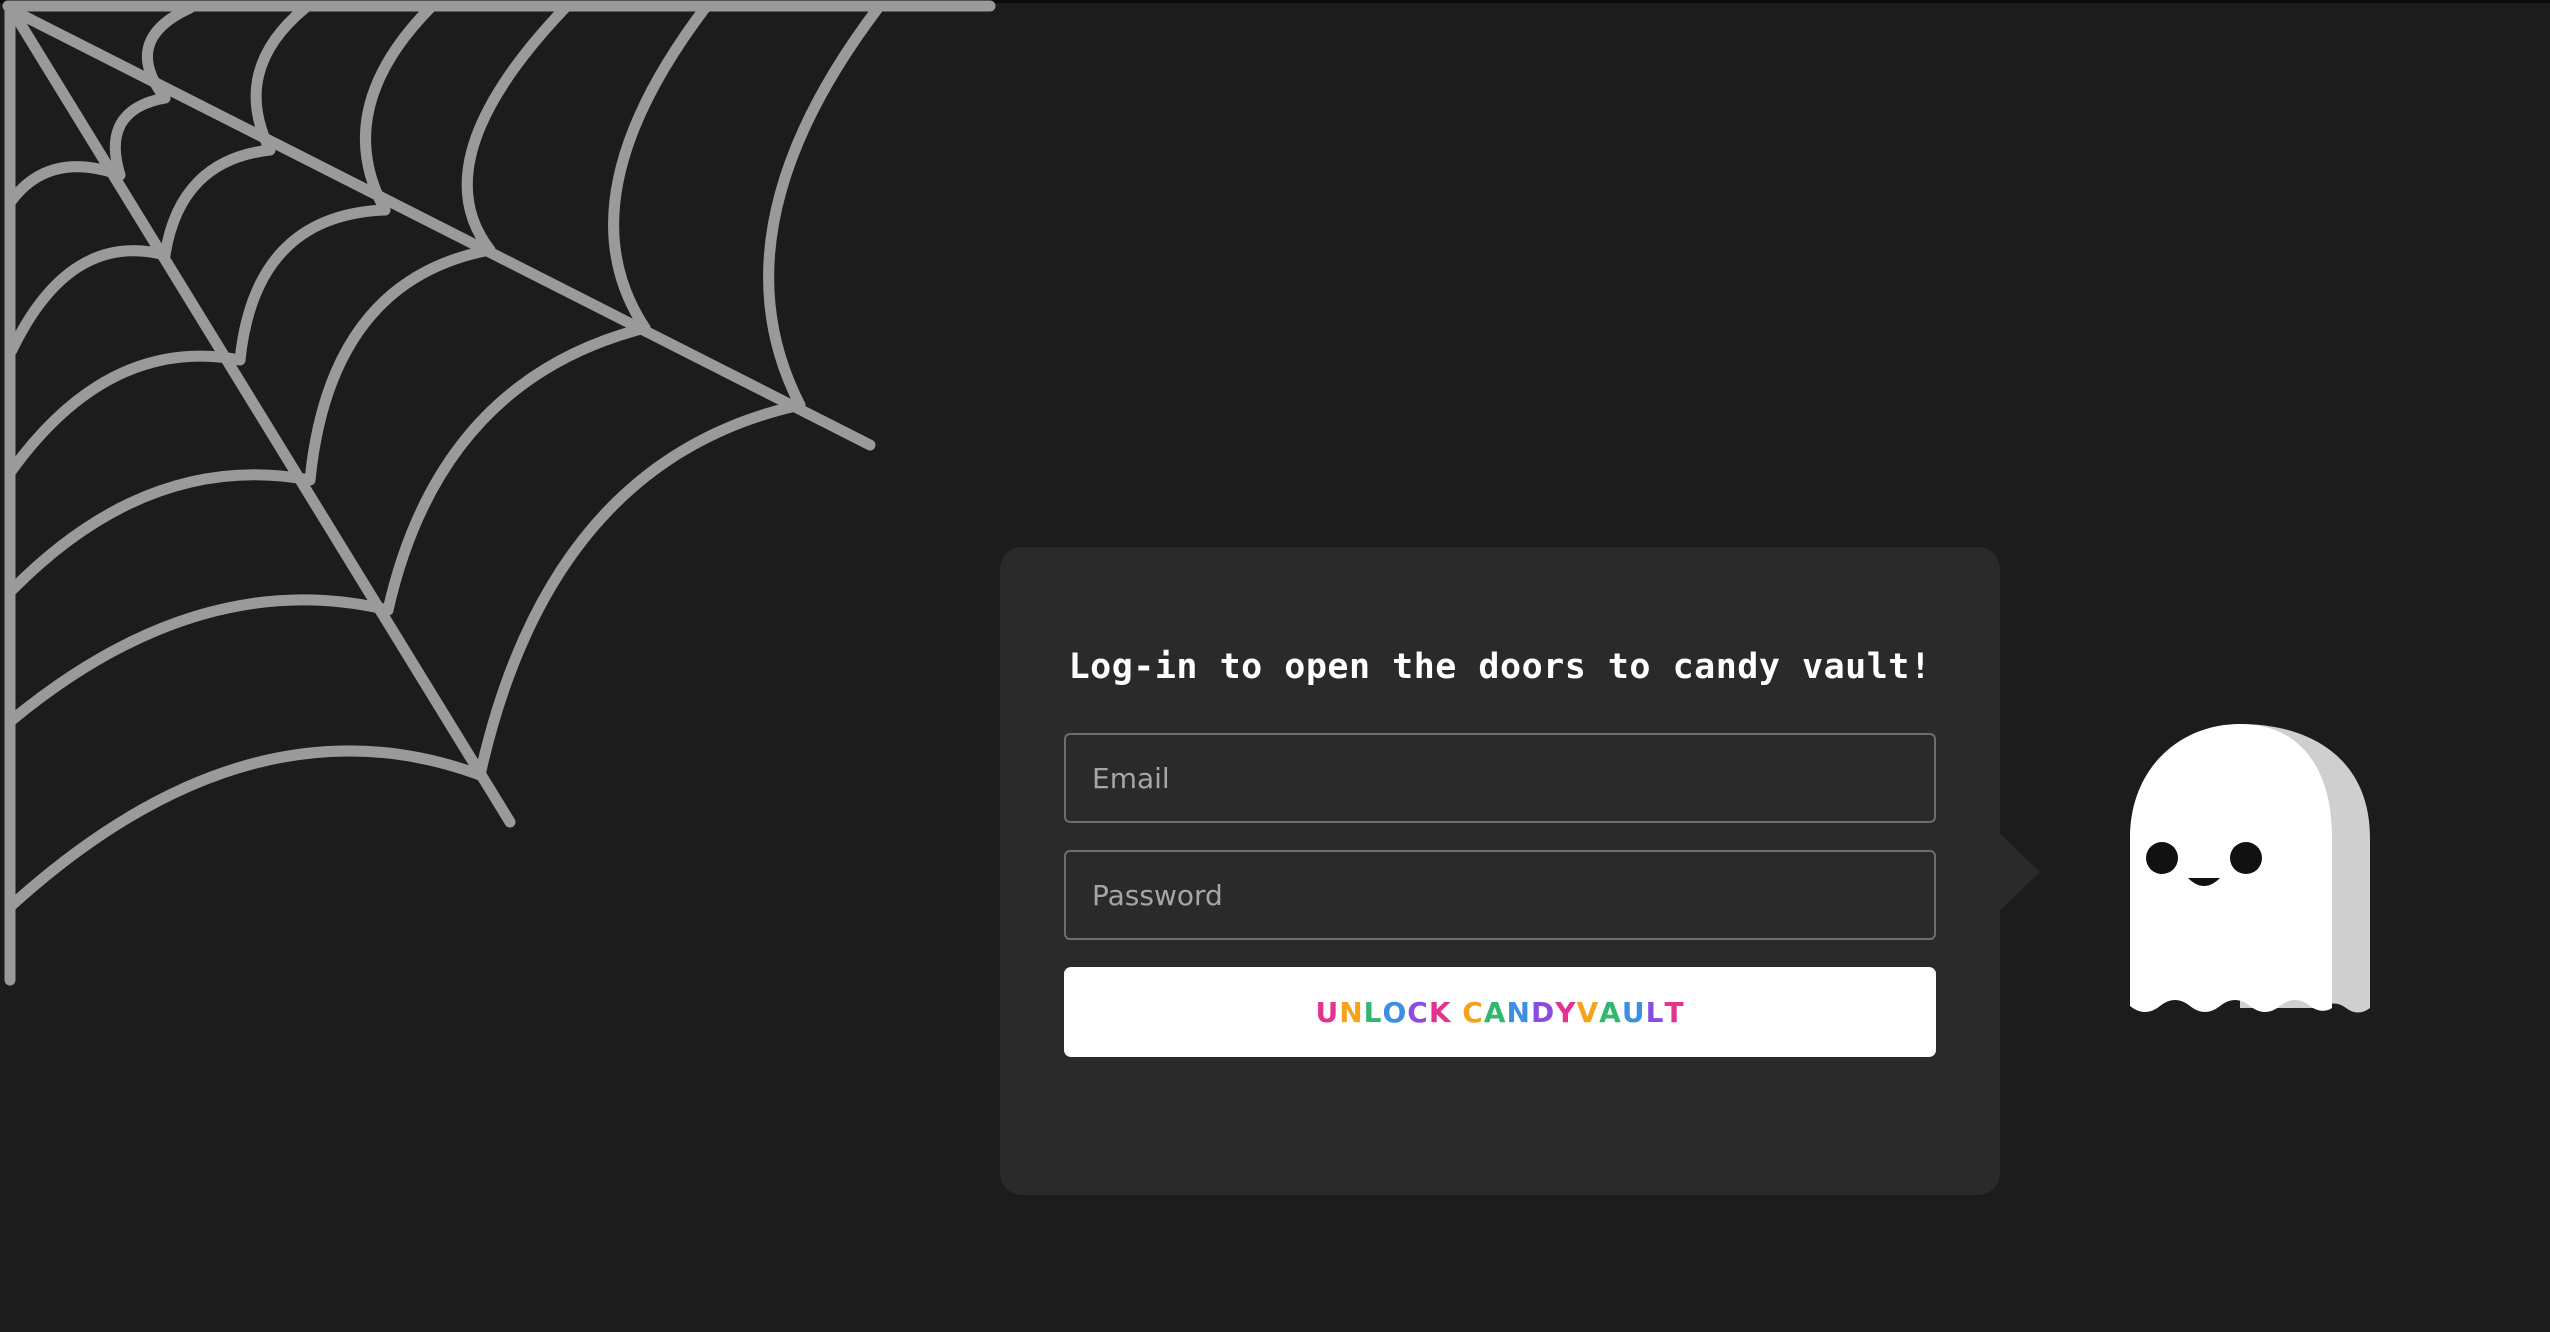 This screenshot has width=2550, height=1332. I want to click on ghost-icon, so click(2250, 868).